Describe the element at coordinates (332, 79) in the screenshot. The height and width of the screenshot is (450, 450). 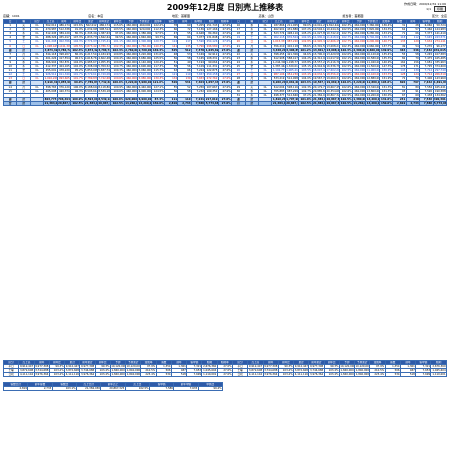
I see `table-cell: 19,069,340` at that location.